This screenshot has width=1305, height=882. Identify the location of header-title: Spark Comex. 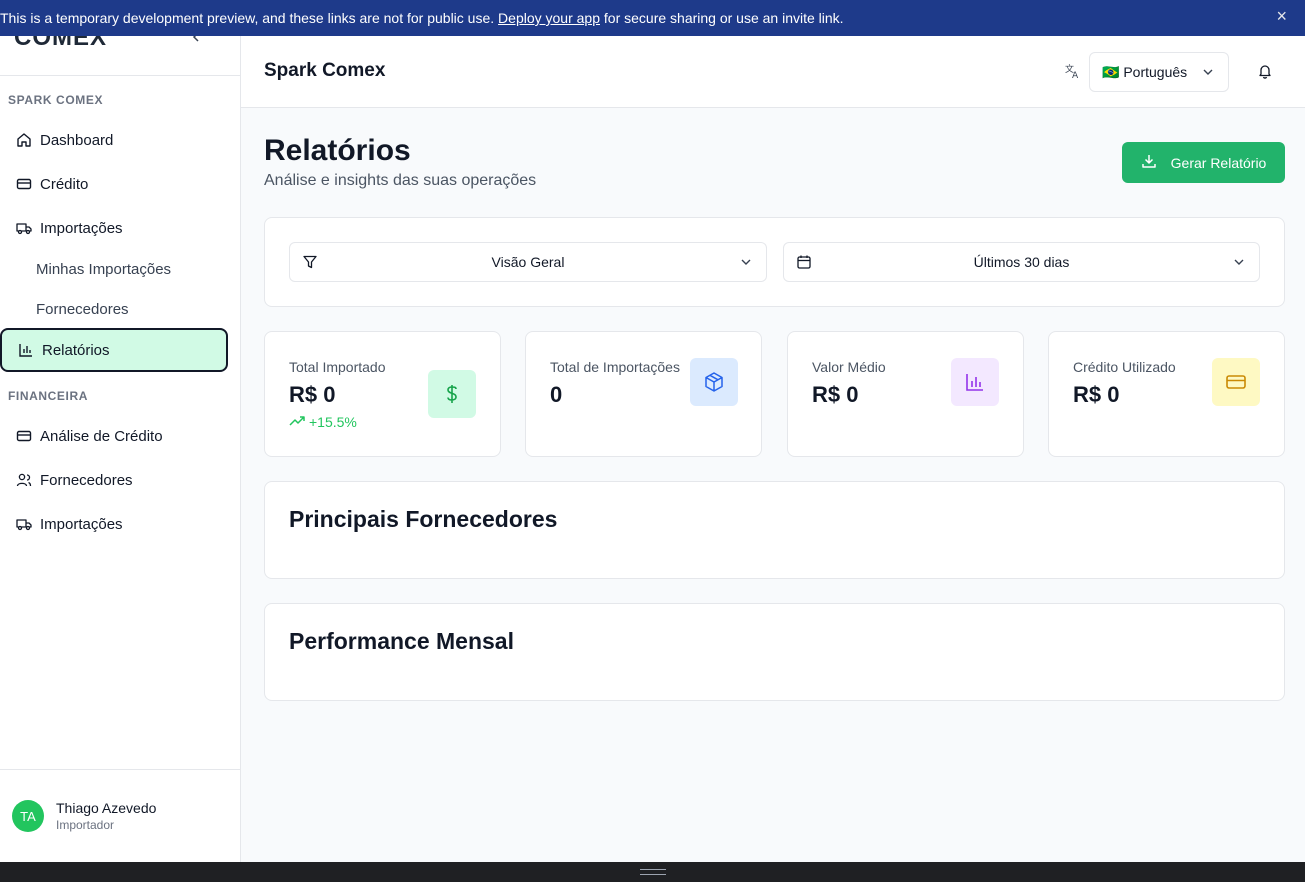
(325, 70).